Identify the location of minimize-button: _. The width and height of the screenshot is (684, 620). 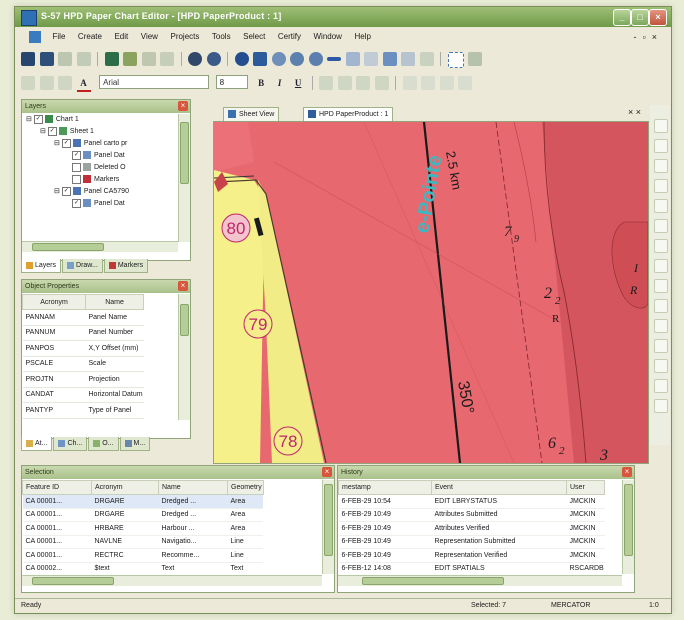
(622, 17).